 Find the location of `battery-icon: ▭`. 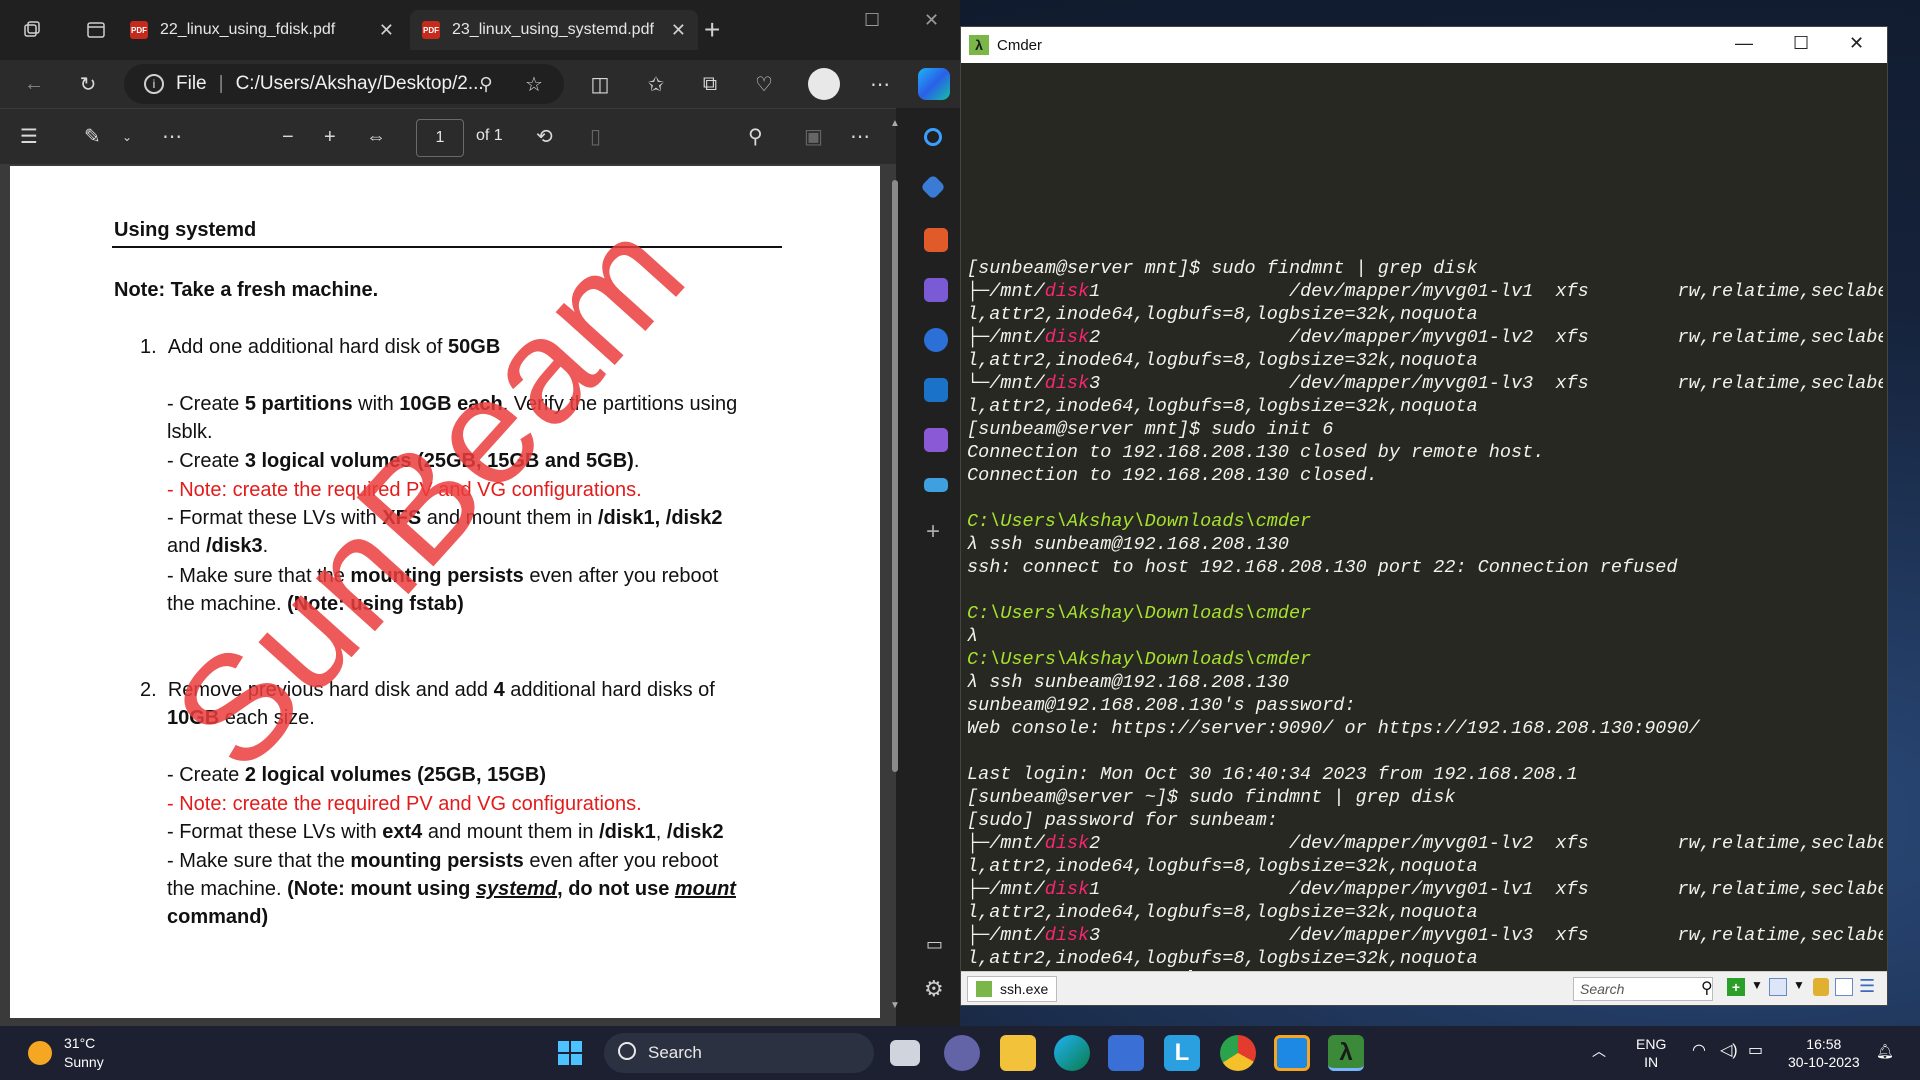

battery-icon: ▭ is located at coordinates (1755, 1051).